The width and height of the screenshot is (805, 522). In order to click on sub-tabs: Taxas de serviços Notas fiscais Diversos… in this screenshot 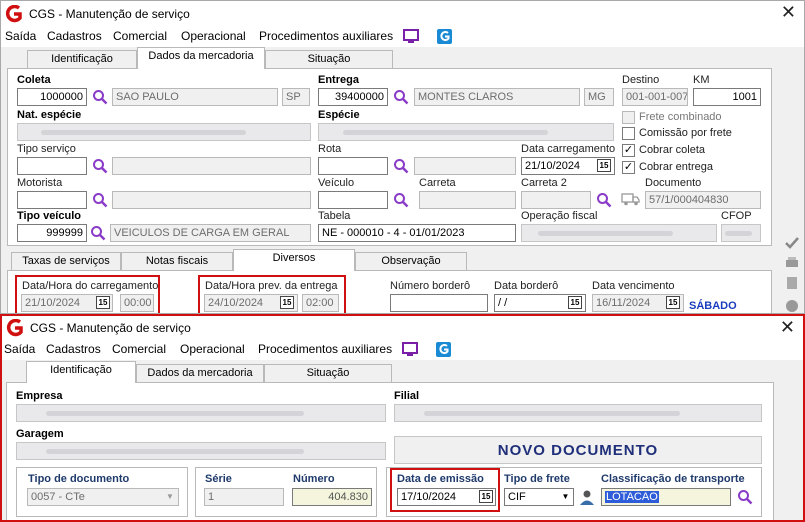, I will do `click(402, 260)`.